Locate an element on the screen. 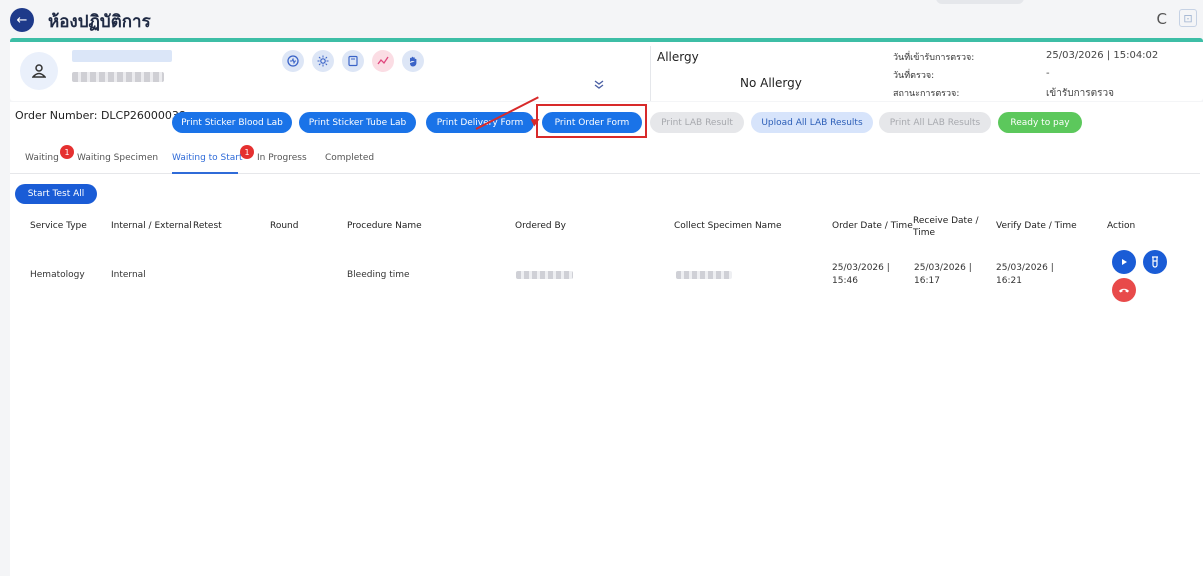 Image resolution: width=1203 pixels, height=576 pixels. allergy-label: Allergy is located at coordinates (678, 57).